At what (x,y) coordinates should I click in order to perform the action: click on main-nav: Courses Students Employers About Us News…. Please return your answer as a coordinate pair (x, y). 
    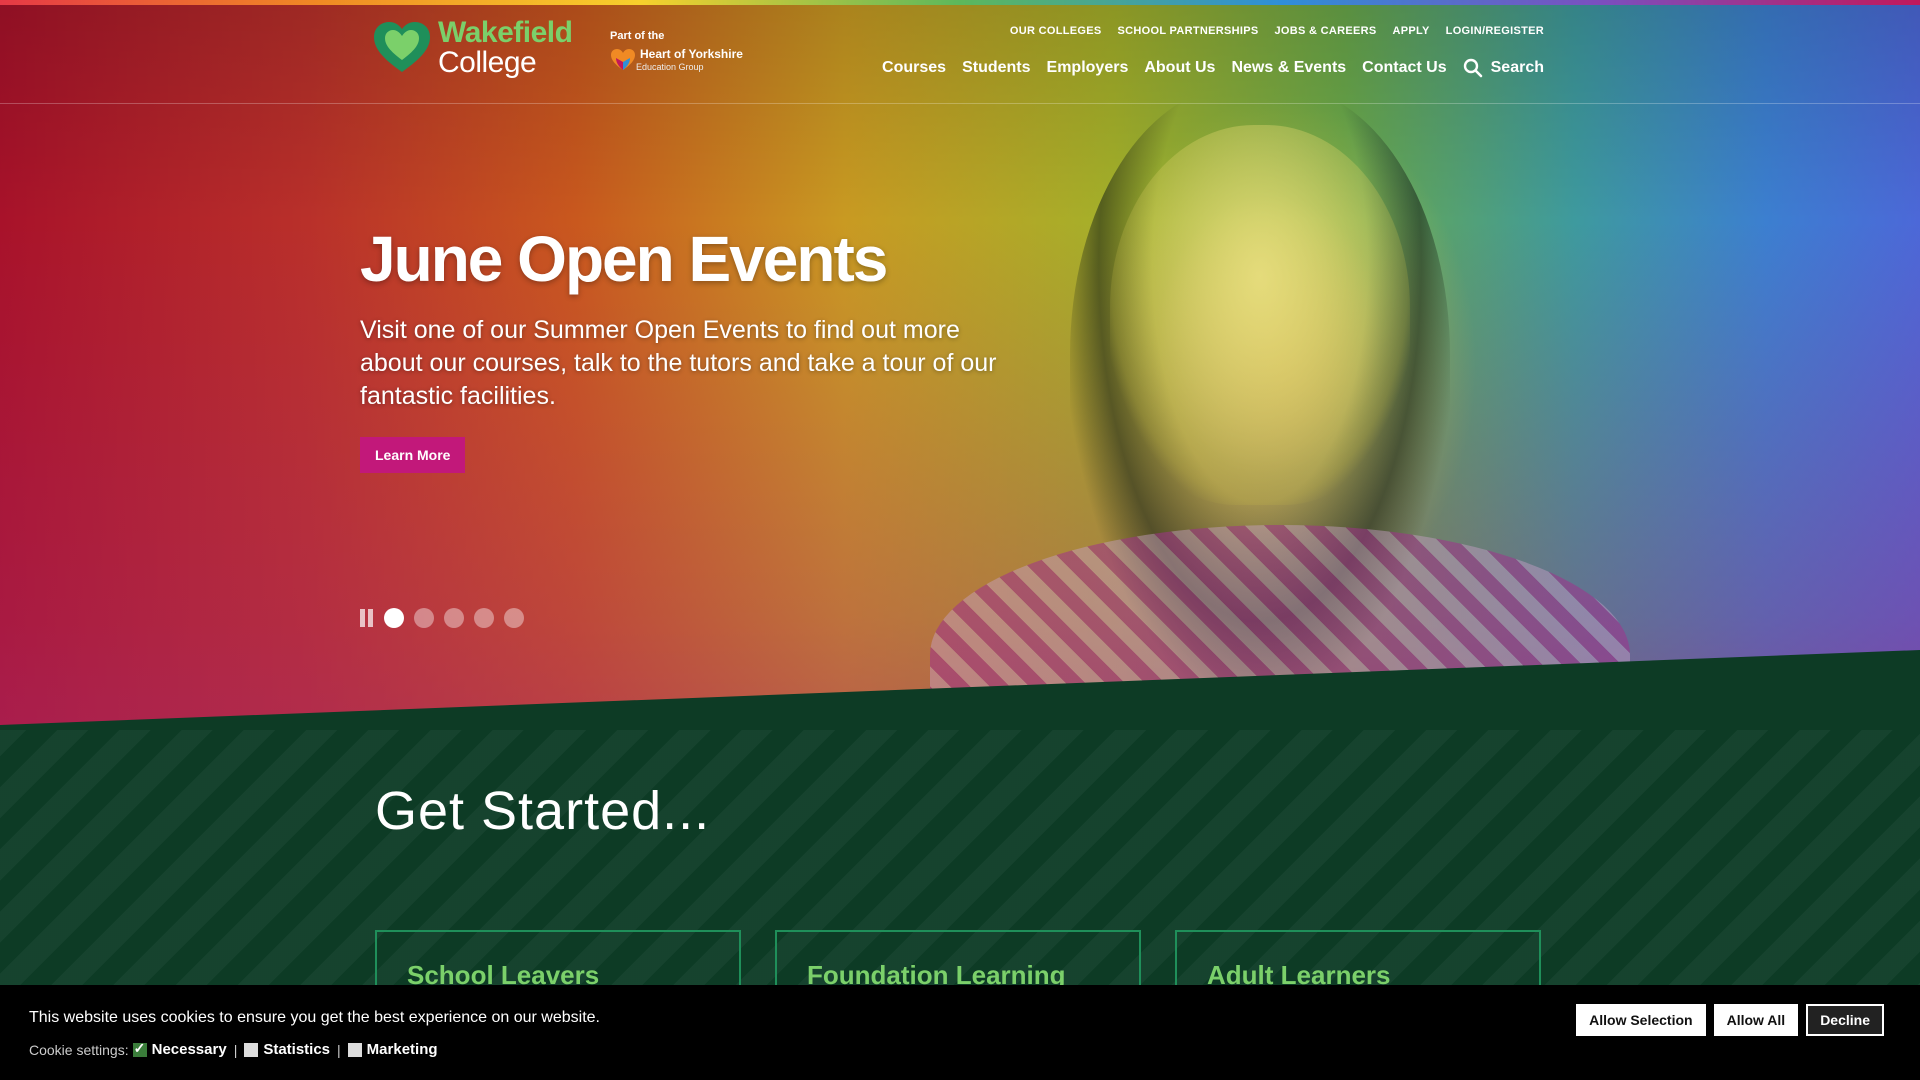
    Looking at the image, I should click on (1213, 68).